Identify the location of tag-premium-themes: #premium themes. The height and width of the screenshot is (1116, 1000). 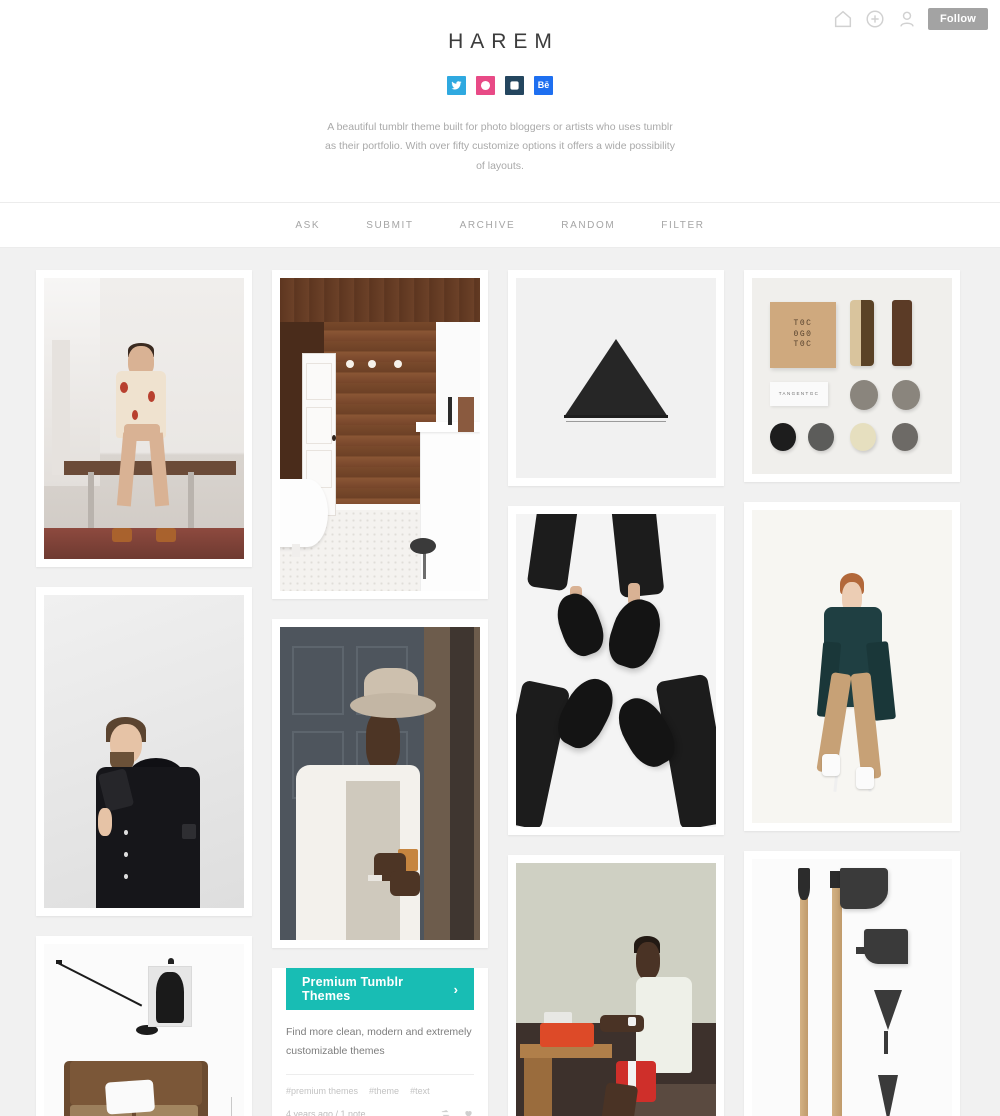
(322, 1091).